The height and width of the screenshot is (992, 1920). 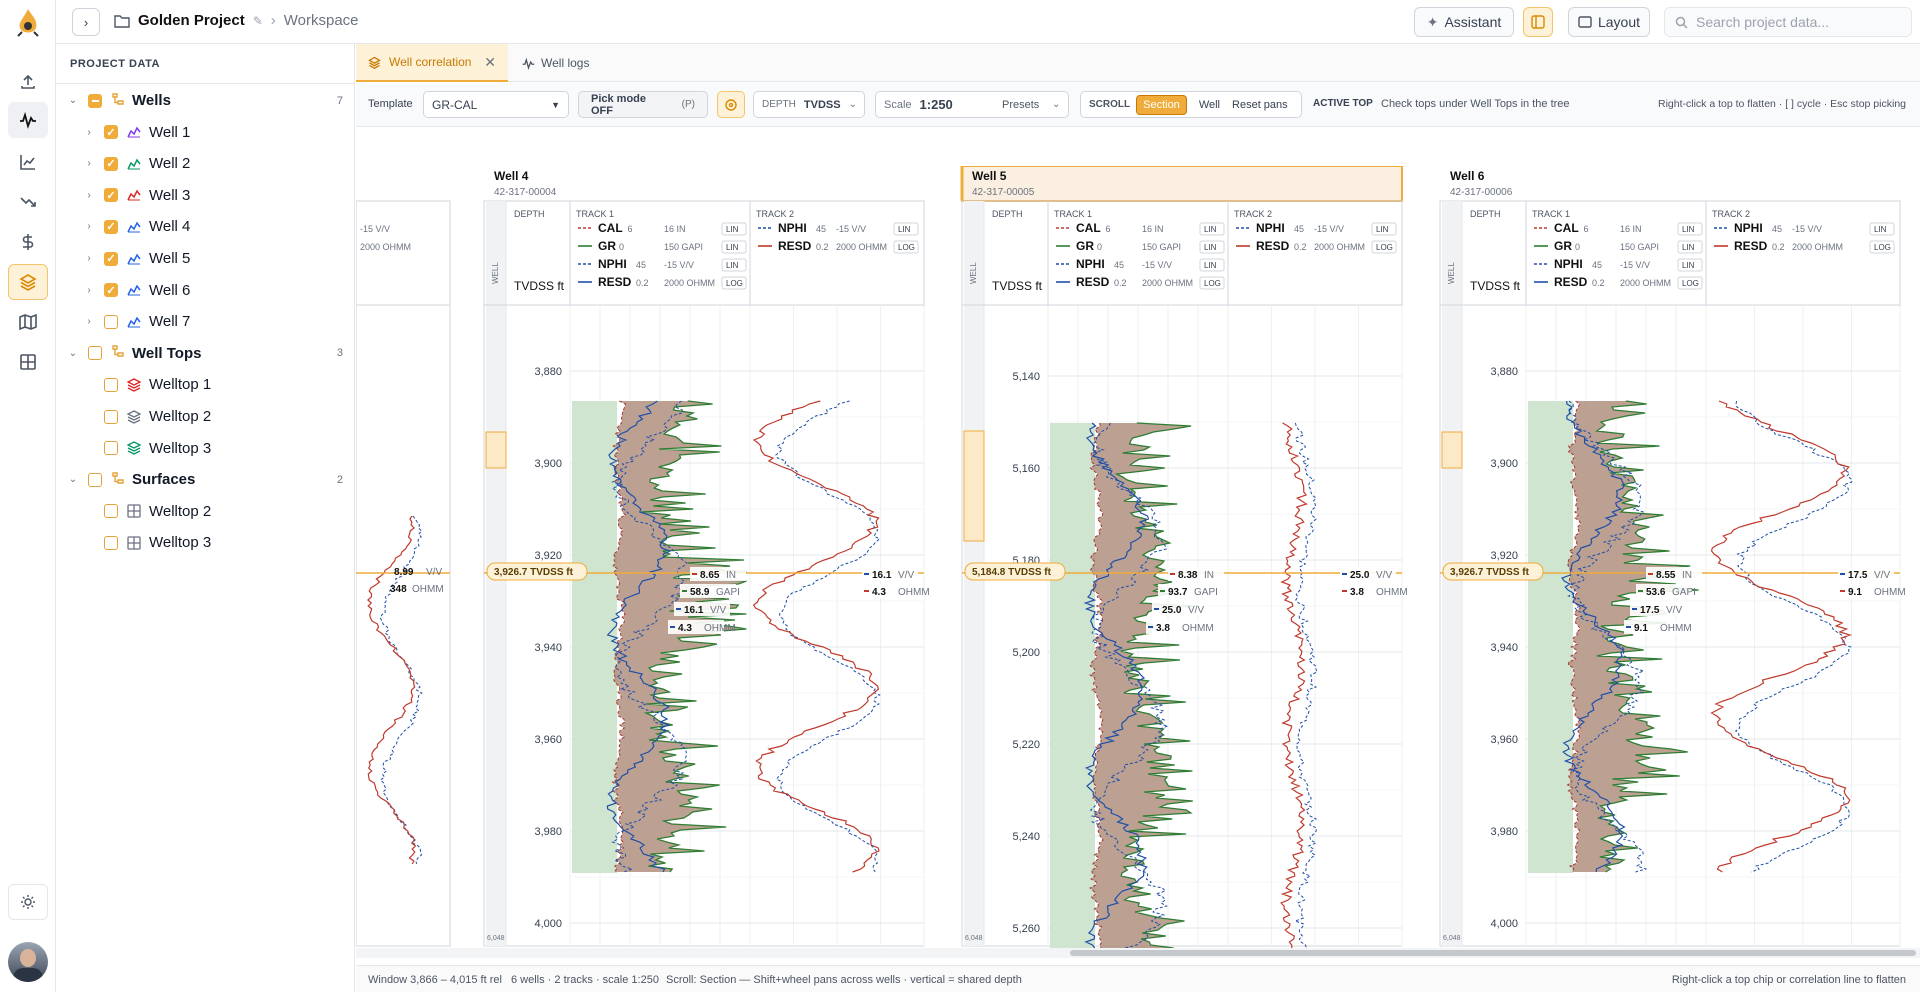 What do you see at coordinates (1260, 105) in the screenshot?
I see `reset-pans-button: Reset pans` at bounding box center [1260, 105].